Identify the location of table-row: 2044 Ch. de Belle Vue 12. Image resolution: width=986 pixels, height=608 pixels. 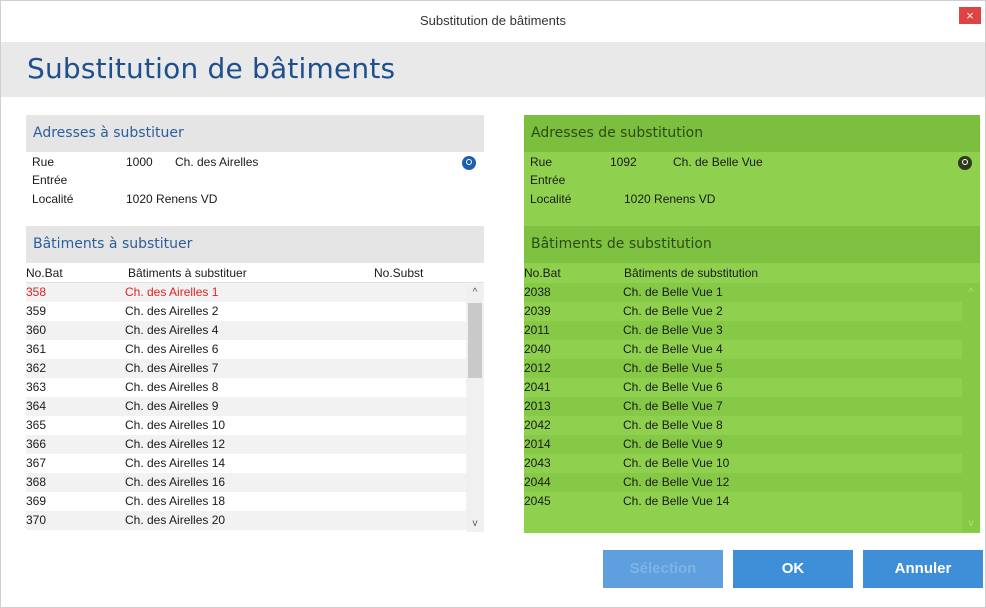
(752, 482).